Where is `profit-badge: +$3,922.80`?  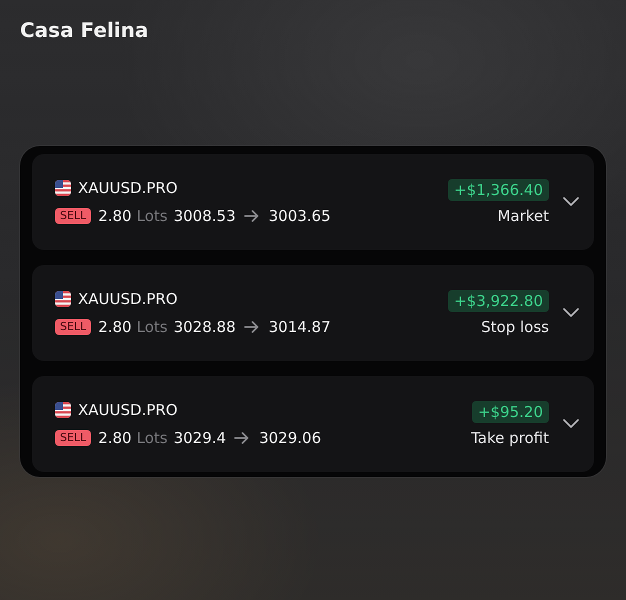
profit-badge: +$3,922.80 is located at coordinates (498, 301).